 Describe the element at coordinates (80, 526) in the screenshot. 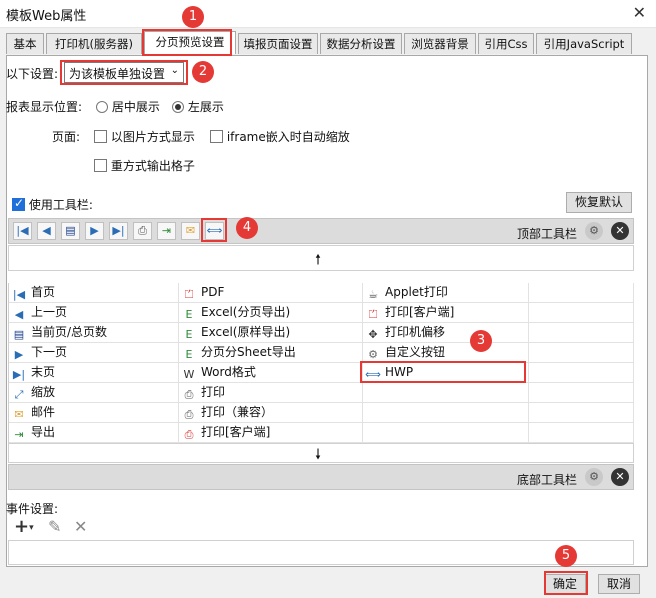

I see `delete-icon: ✕` at that location.